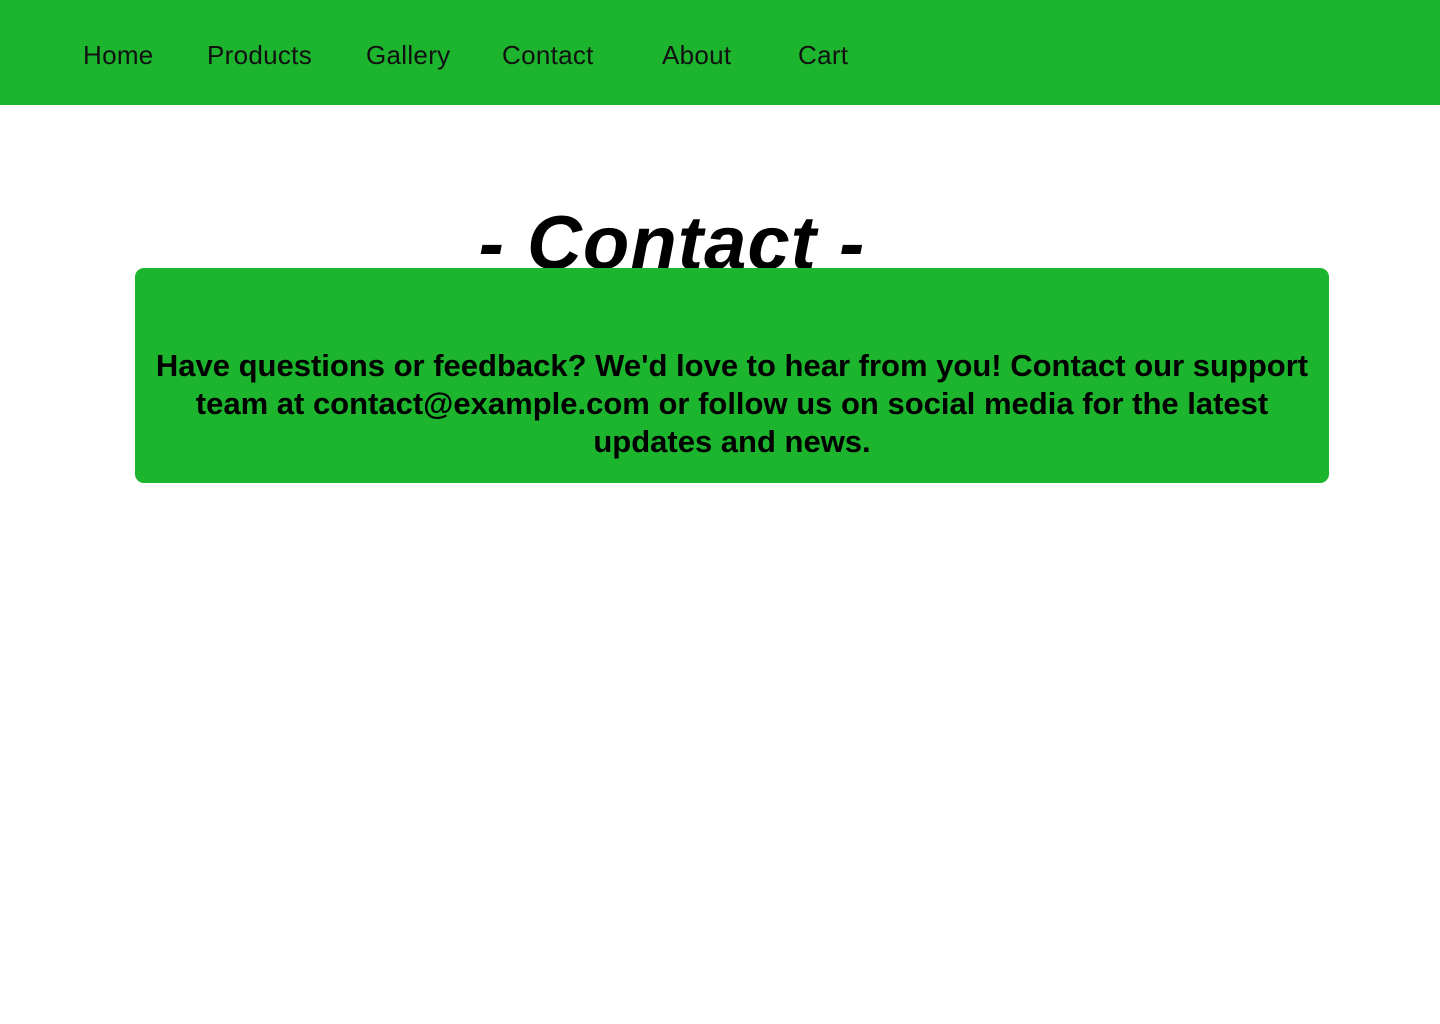 This screenshot has height=1024, width=1440. Describe the element at coordinates (408, 55) in the screenshot. I see `nav-link-gallery: Gallery` at that location.